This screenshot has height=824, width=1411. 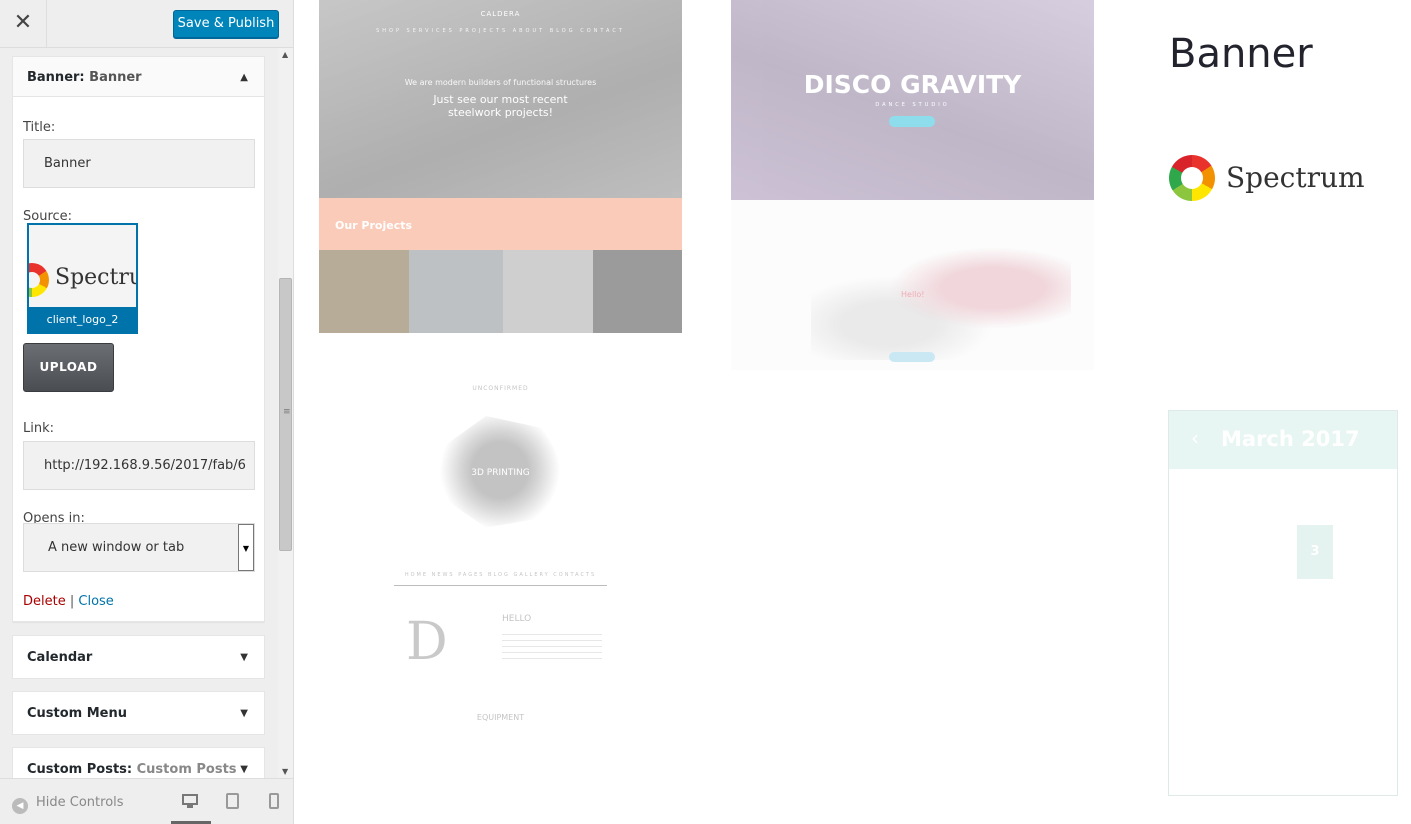 What do you see at coordinates (226, 24) in the screenshot?
I see `save-publish-button: Save & Publish` at bounding box center [226, 24].